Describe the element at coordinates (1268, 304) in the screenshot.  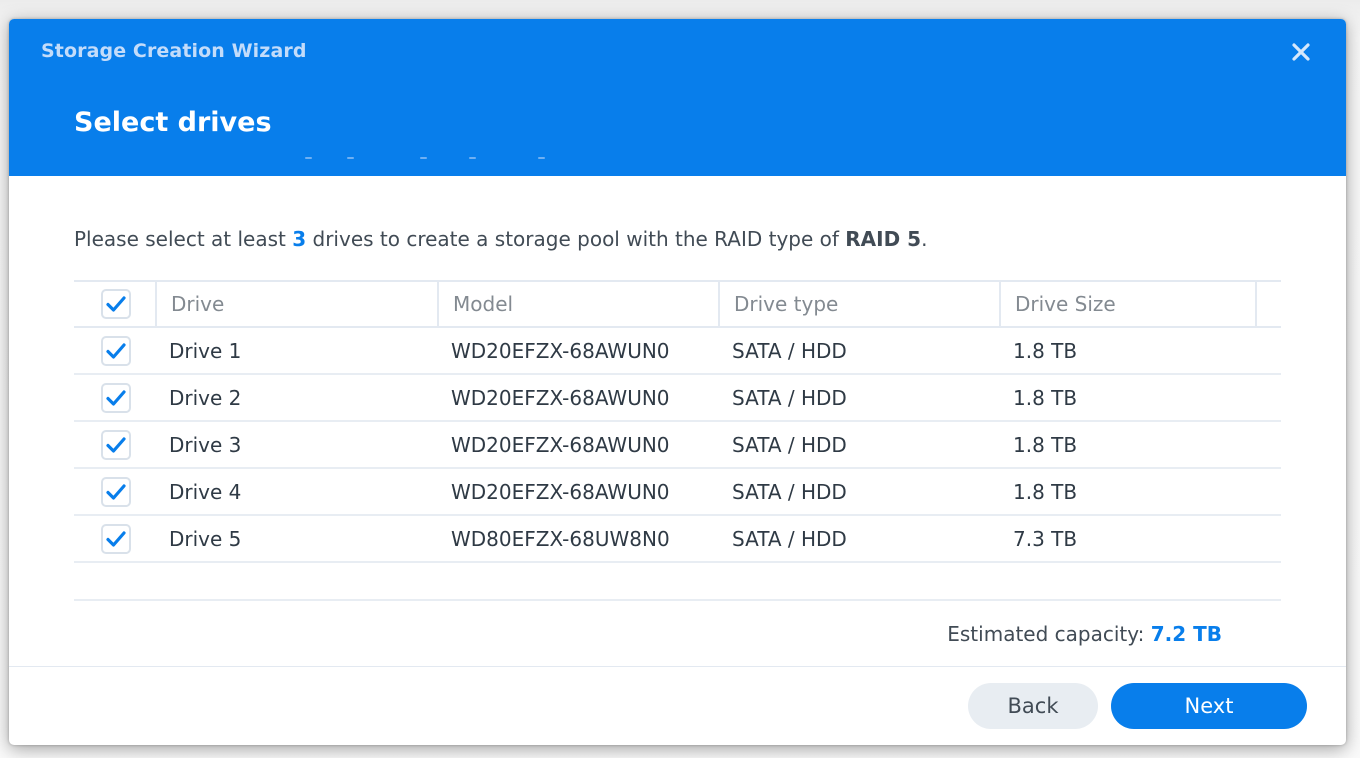
I see `column-header-spacer` at that location.